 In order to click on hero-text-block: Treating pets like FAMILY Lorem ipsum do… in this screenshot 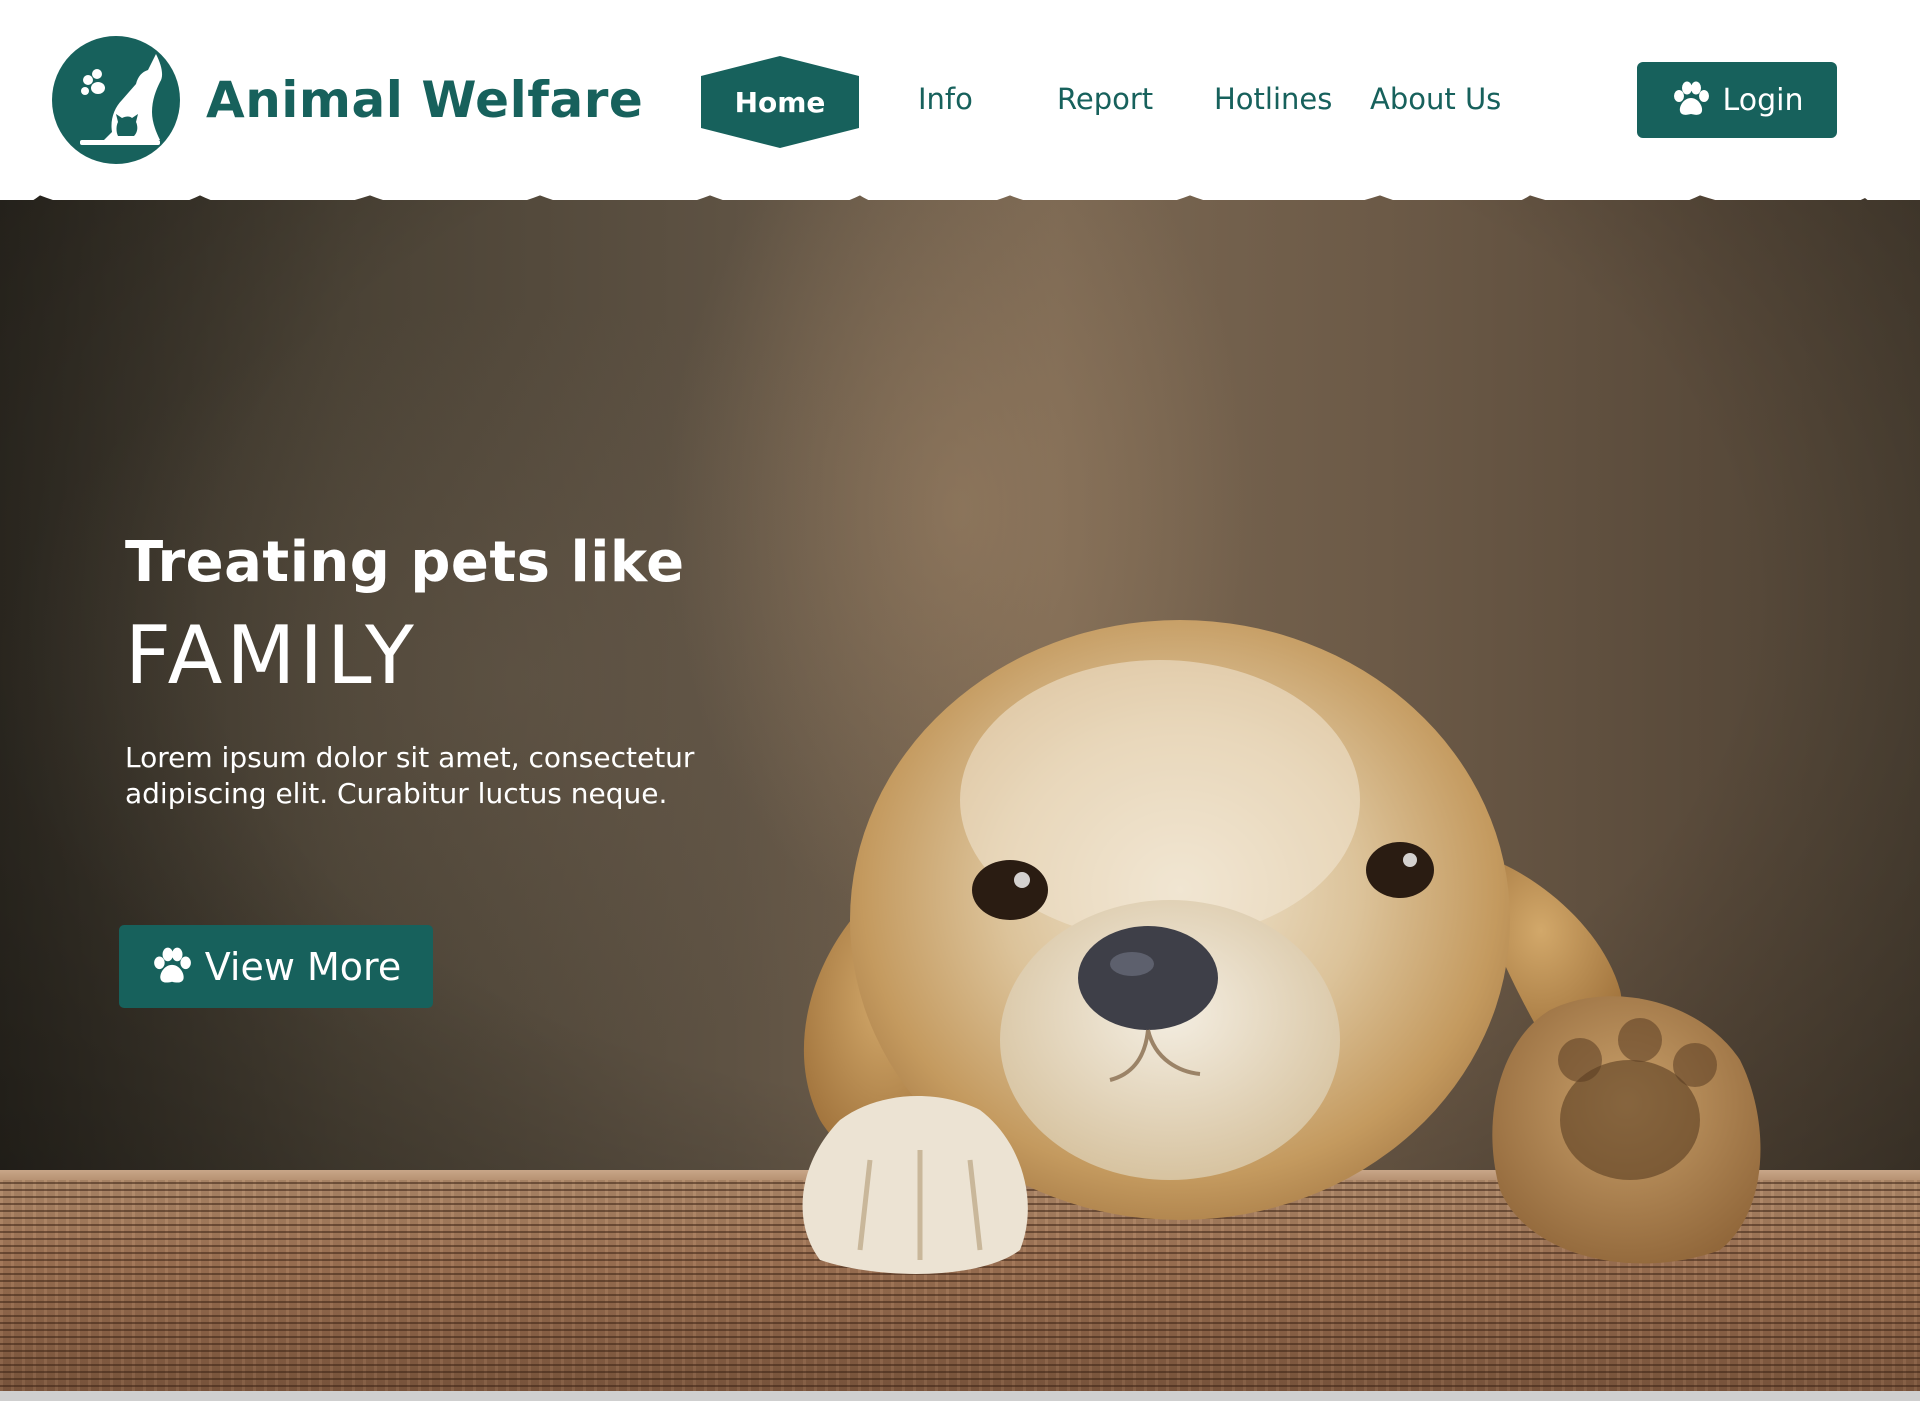, I will do `click(465, 671)`.